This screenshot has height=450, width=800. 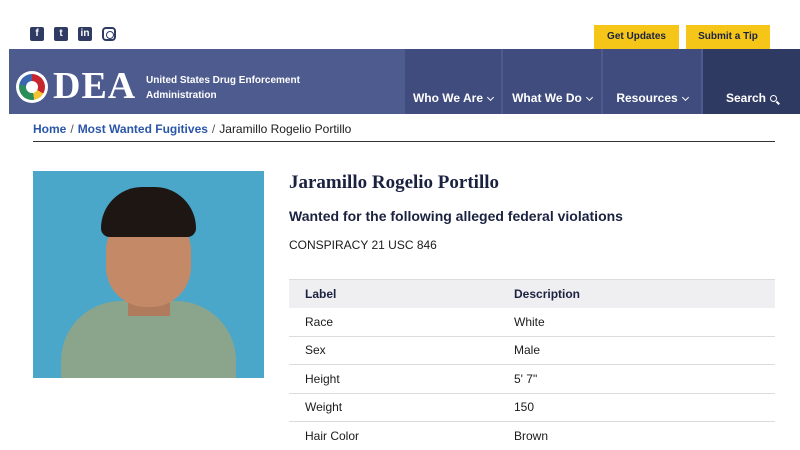 I want to click on nav-resources: Resources, so click(x=652, y=81).